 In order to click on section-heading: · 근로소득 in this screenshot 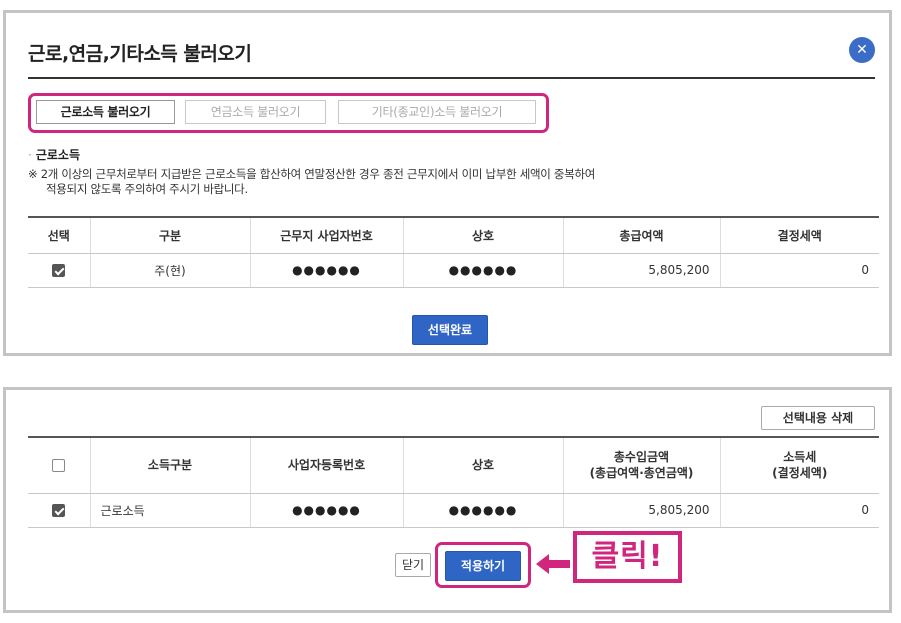, I will do `click(54, 154)`.